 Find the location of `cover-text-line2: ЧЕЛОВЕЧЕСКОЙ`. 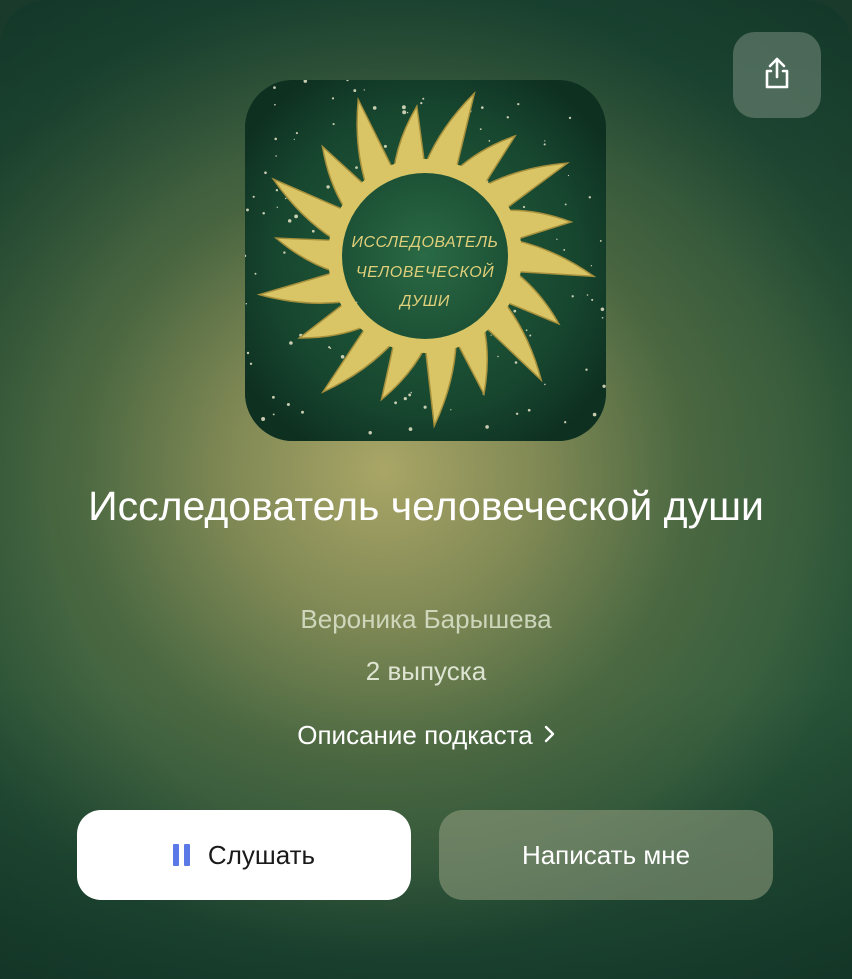

cover-text-line2: ЧЕЛОВЕЧЕСКОЙ is located at coordinates (425, 271).